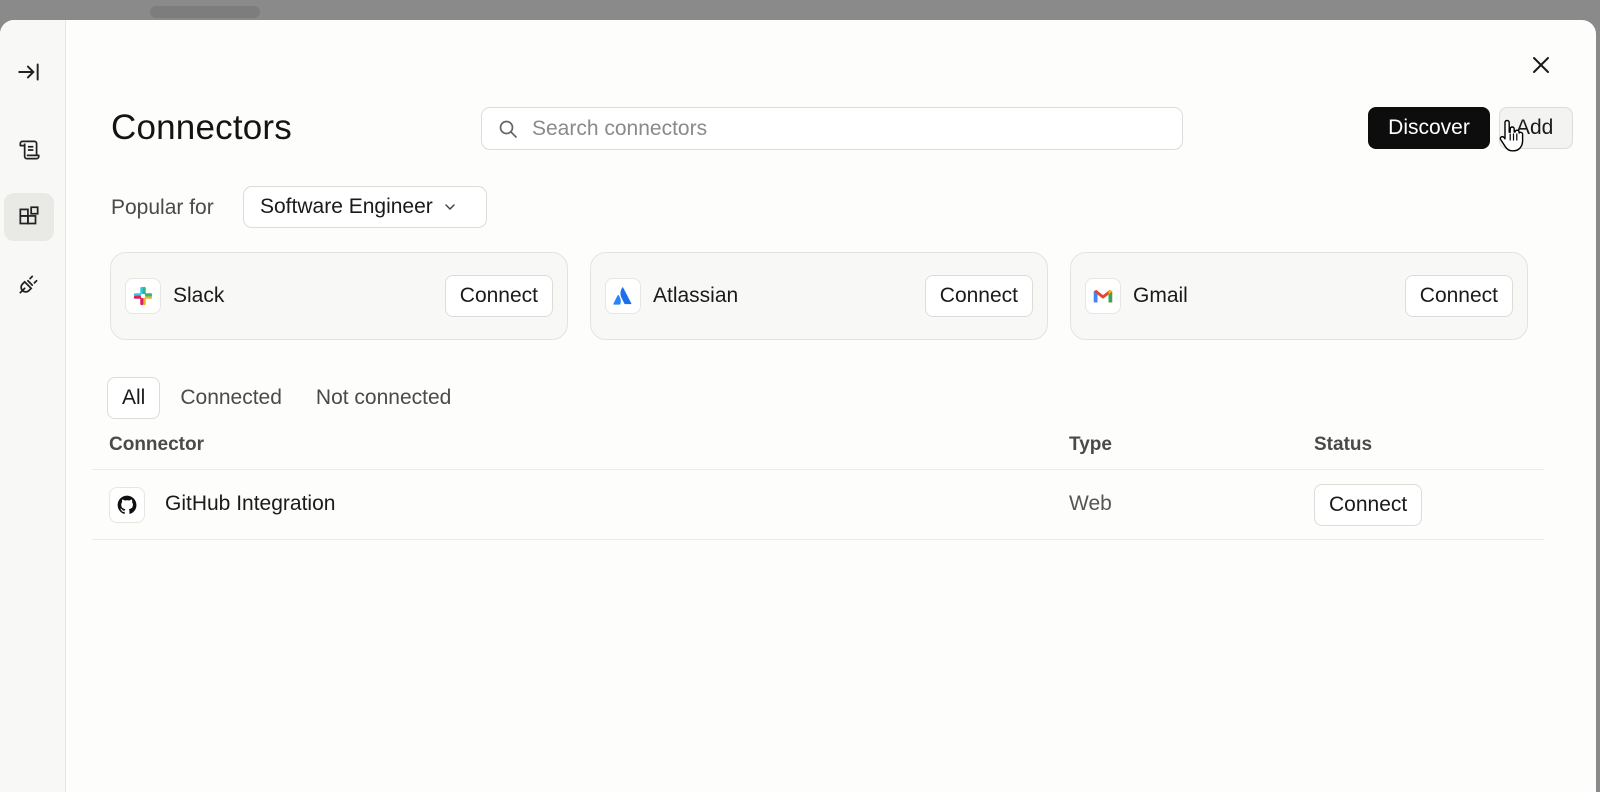  Describe the element at coordinates (1299, 296) in the screenshot. I see `featured-card-gmail: Gmail Connect` at that location.